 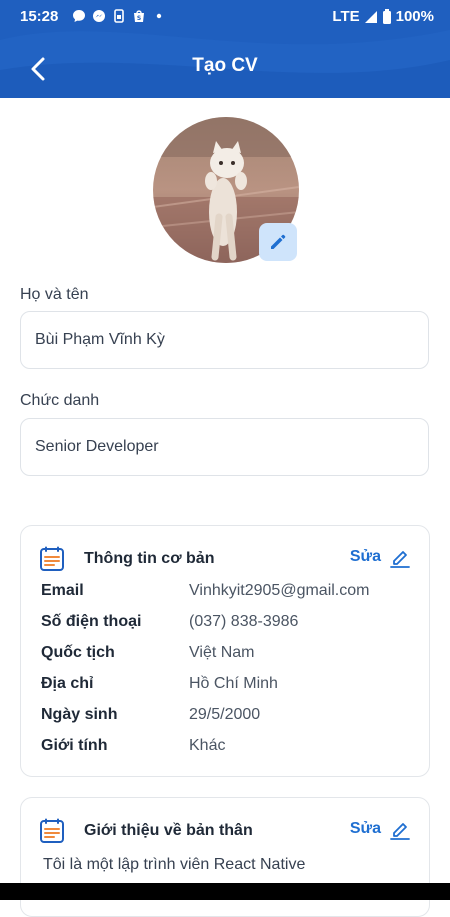 I want to click on app-header: 15:28 S LTE 100% Tạo CV, so click(x=225, y=49).